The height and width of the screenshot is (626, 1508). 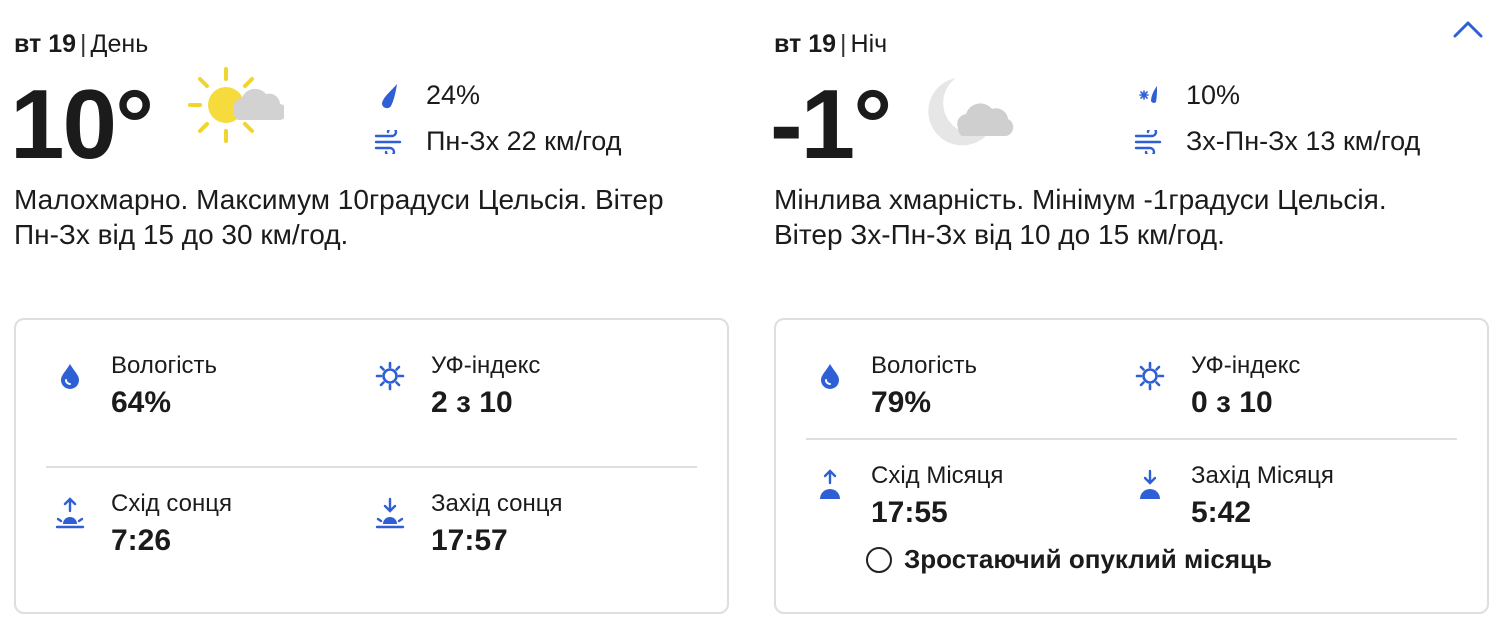 What do you see at coordinates (238, 108) in the screenshot?
I see `sun-cloud-icon` at bounding box center [238, 108].